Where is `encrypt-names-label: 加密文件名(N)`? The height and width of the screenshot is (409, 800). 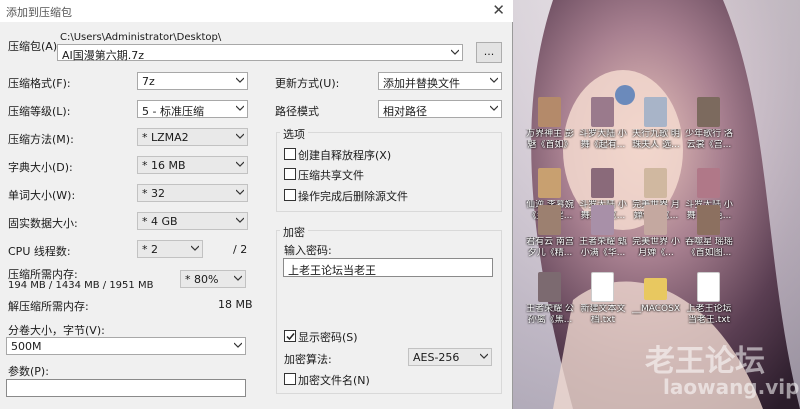
encrypt-names-label: 加密文件名(N) is located at coordinates (334, 380).